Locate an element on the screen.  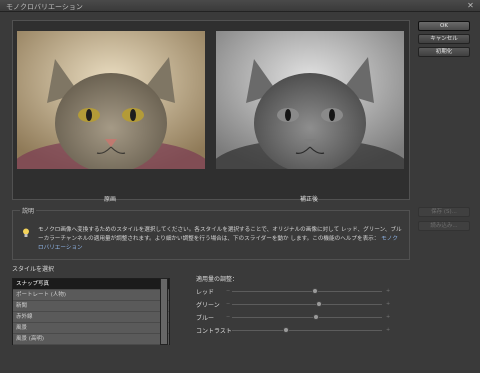
list-item: 風景 (高明) is located at coordinates (91, 339).